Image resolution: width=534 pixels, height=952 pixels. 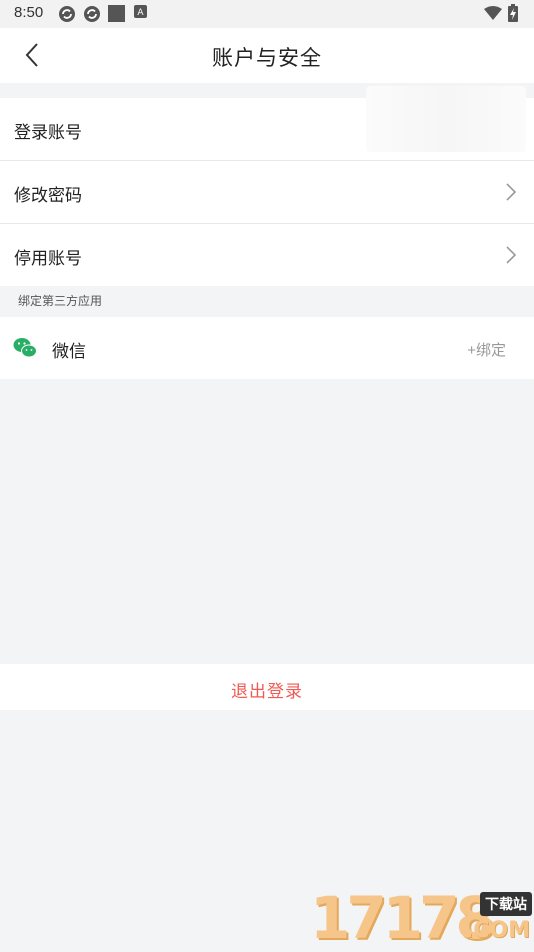 I want to click on a-icon: A, so click(x=140, y=11).